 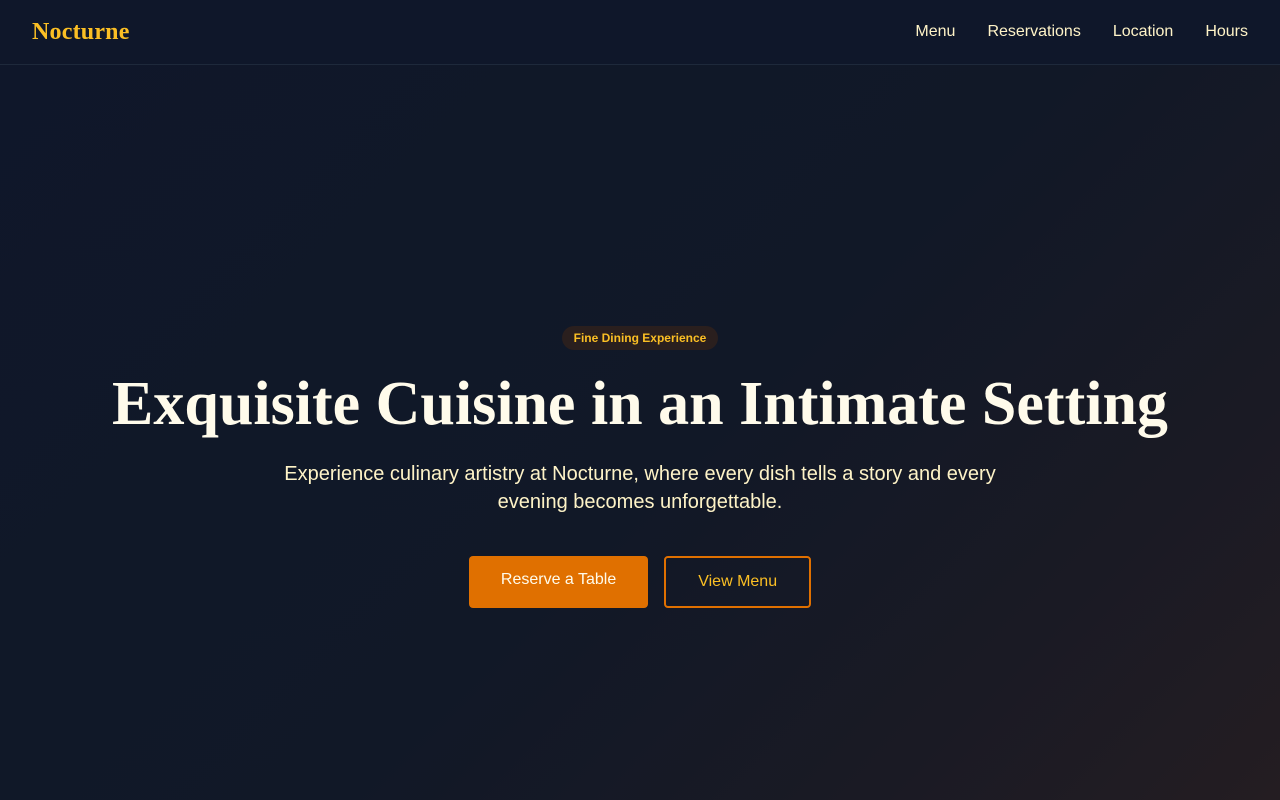 I want to click on nav-link-reservations: Reservations, so click(x=1033, y=32).